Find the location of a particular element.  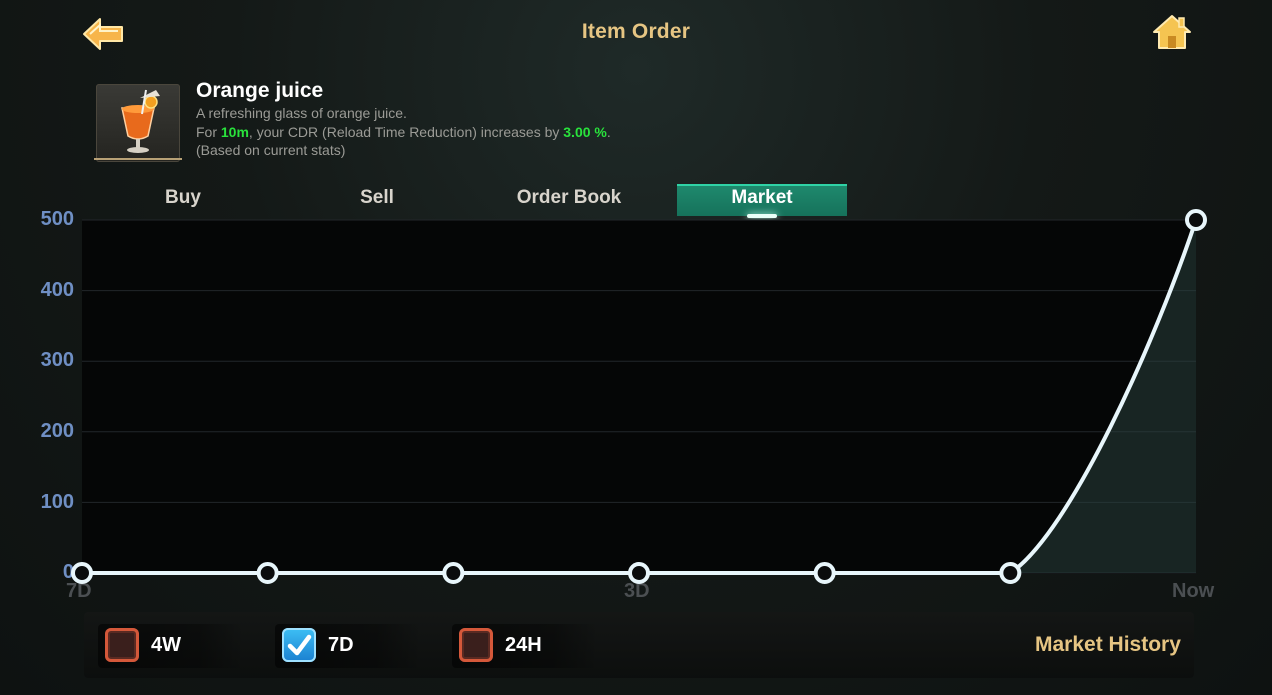

filter-7d: 7D is located at coordinates (348, 646).